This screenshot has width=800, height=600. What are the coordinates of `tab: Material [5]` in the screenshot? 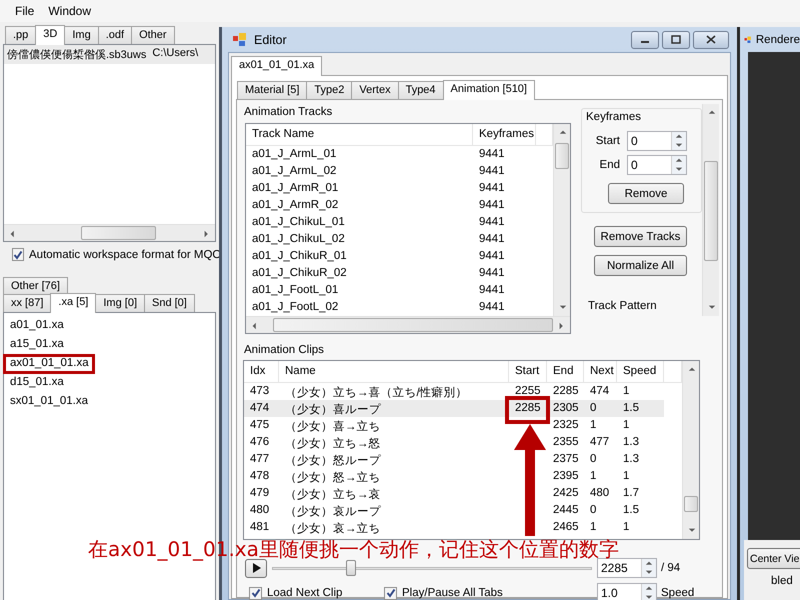 It's located at (272, 90).